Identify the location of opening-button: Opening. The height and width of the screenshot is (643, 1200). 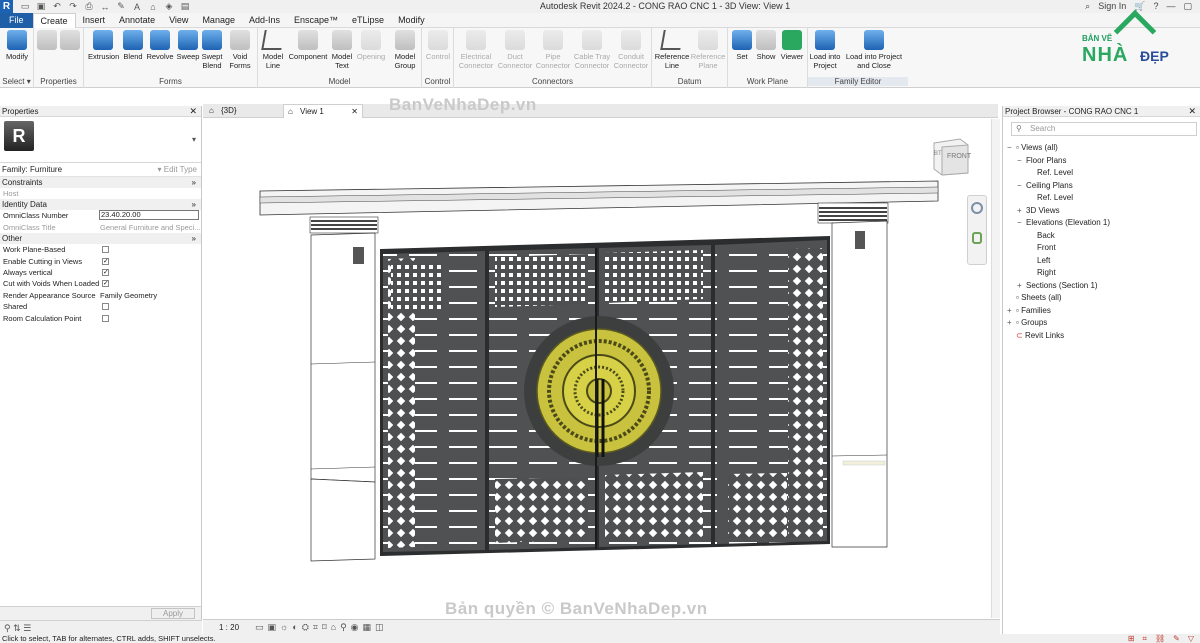
(371, 45).